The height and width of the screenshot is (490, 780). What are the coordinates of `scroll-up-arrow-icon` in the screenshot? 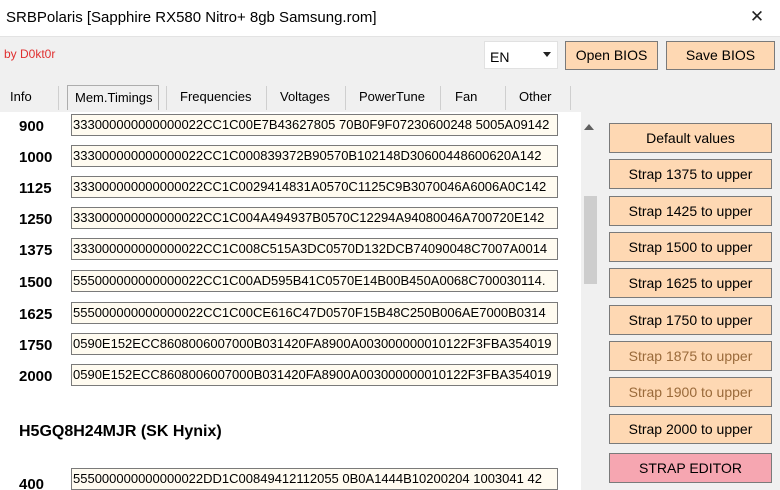 It's located at (589, 127).